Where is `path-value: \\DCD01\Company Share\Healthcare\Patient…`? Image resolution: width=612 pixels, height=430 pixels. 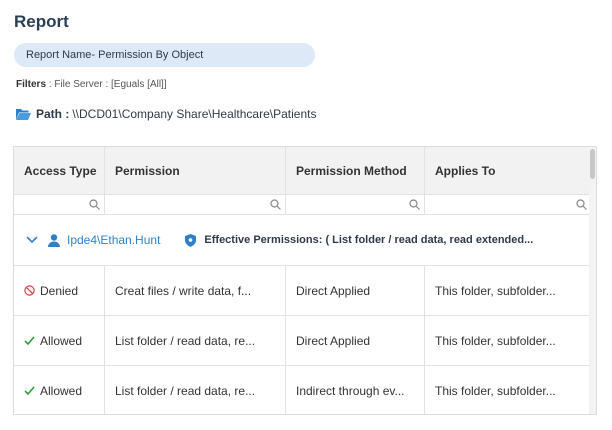 path-value: \\DCD01\Company Share\Healthcare\Patient… is located at coordinates (194, 114).